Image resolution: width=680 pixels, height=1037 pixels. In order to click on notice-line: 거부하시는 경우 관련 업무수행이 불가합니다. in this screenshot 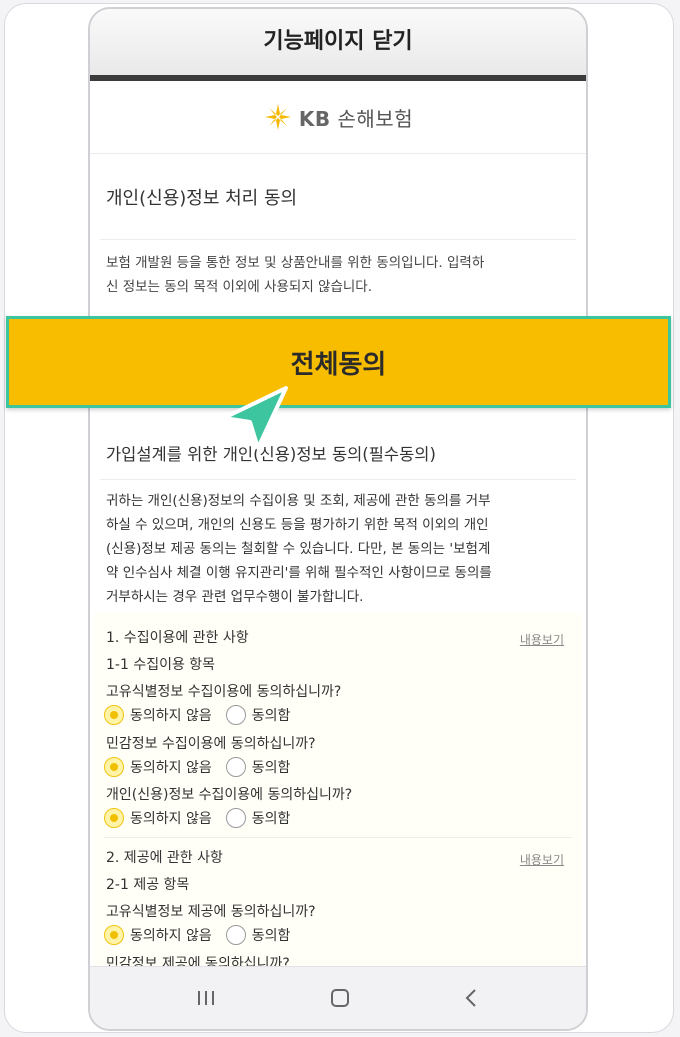, I will do `click(235, 597)`.